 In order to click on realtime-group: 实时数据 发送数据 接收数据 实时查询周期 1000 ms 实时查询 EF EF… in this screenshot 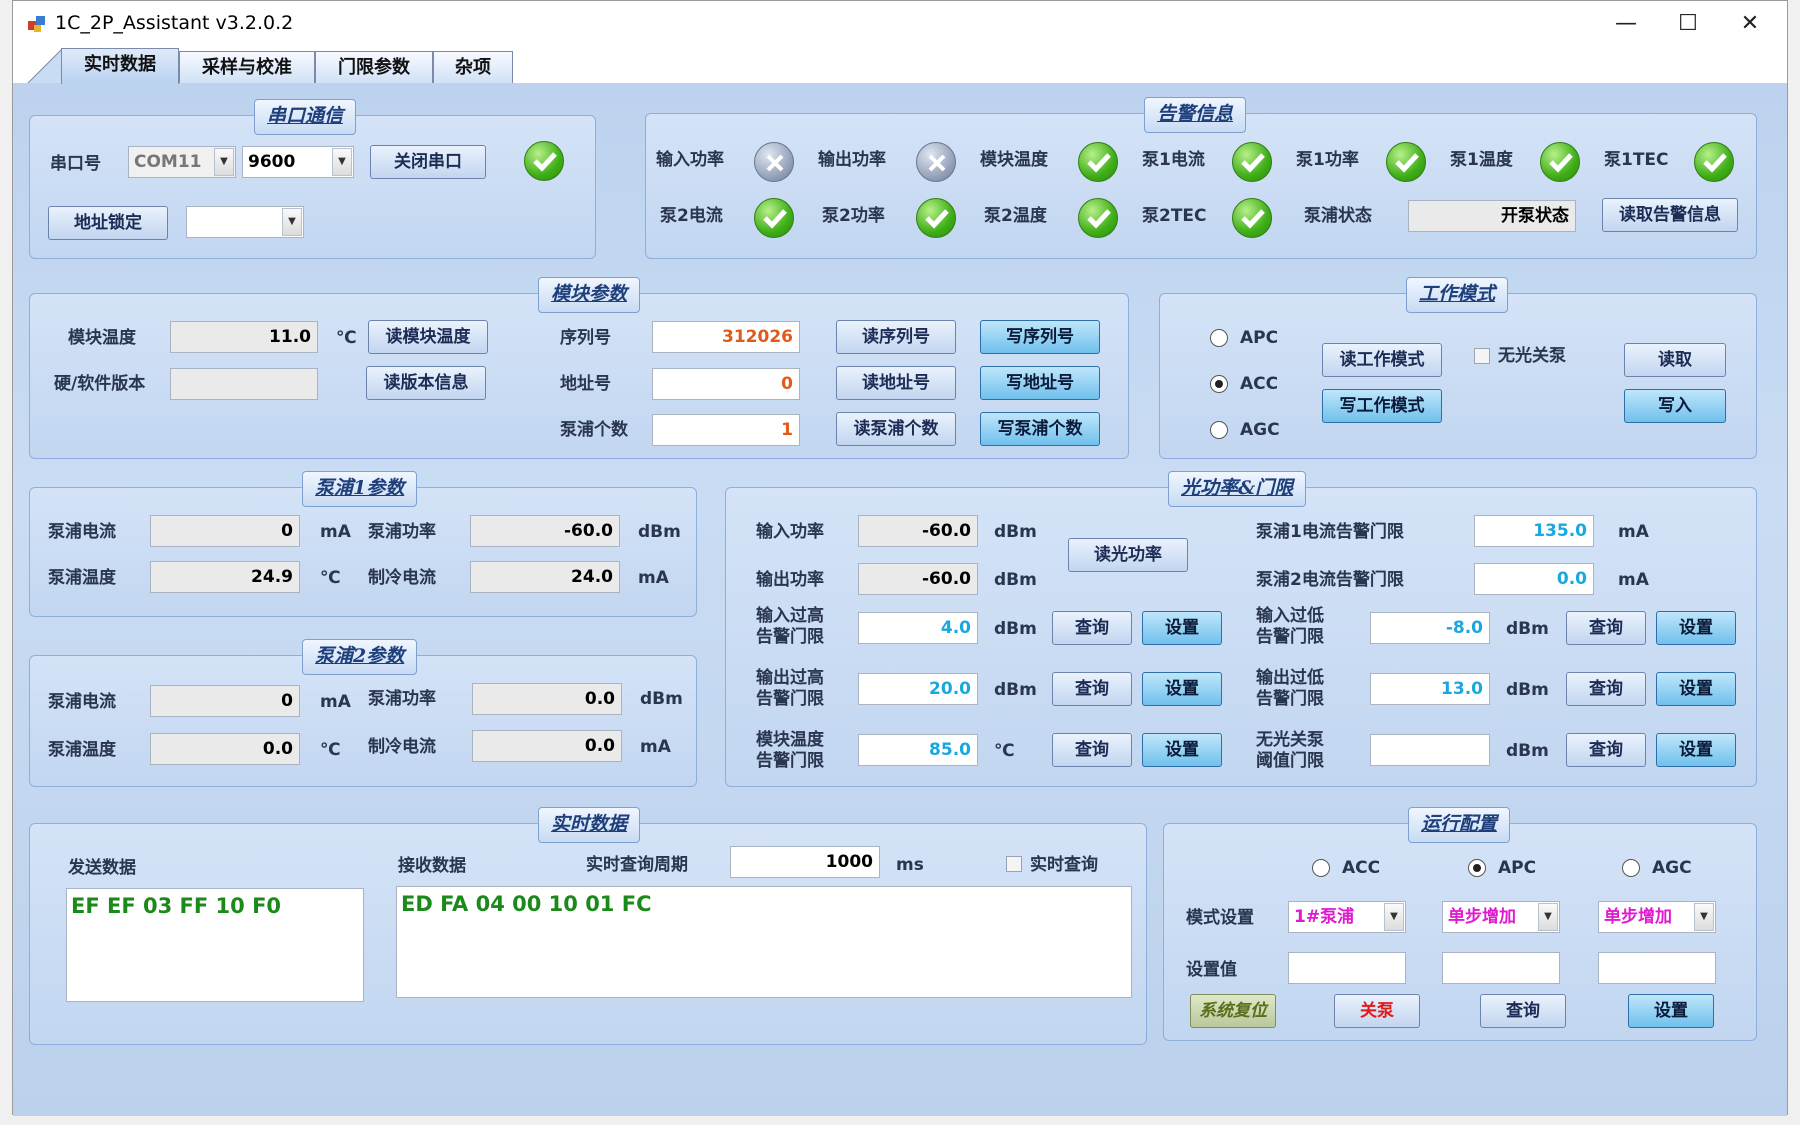, I will do `click(588, 926)`.